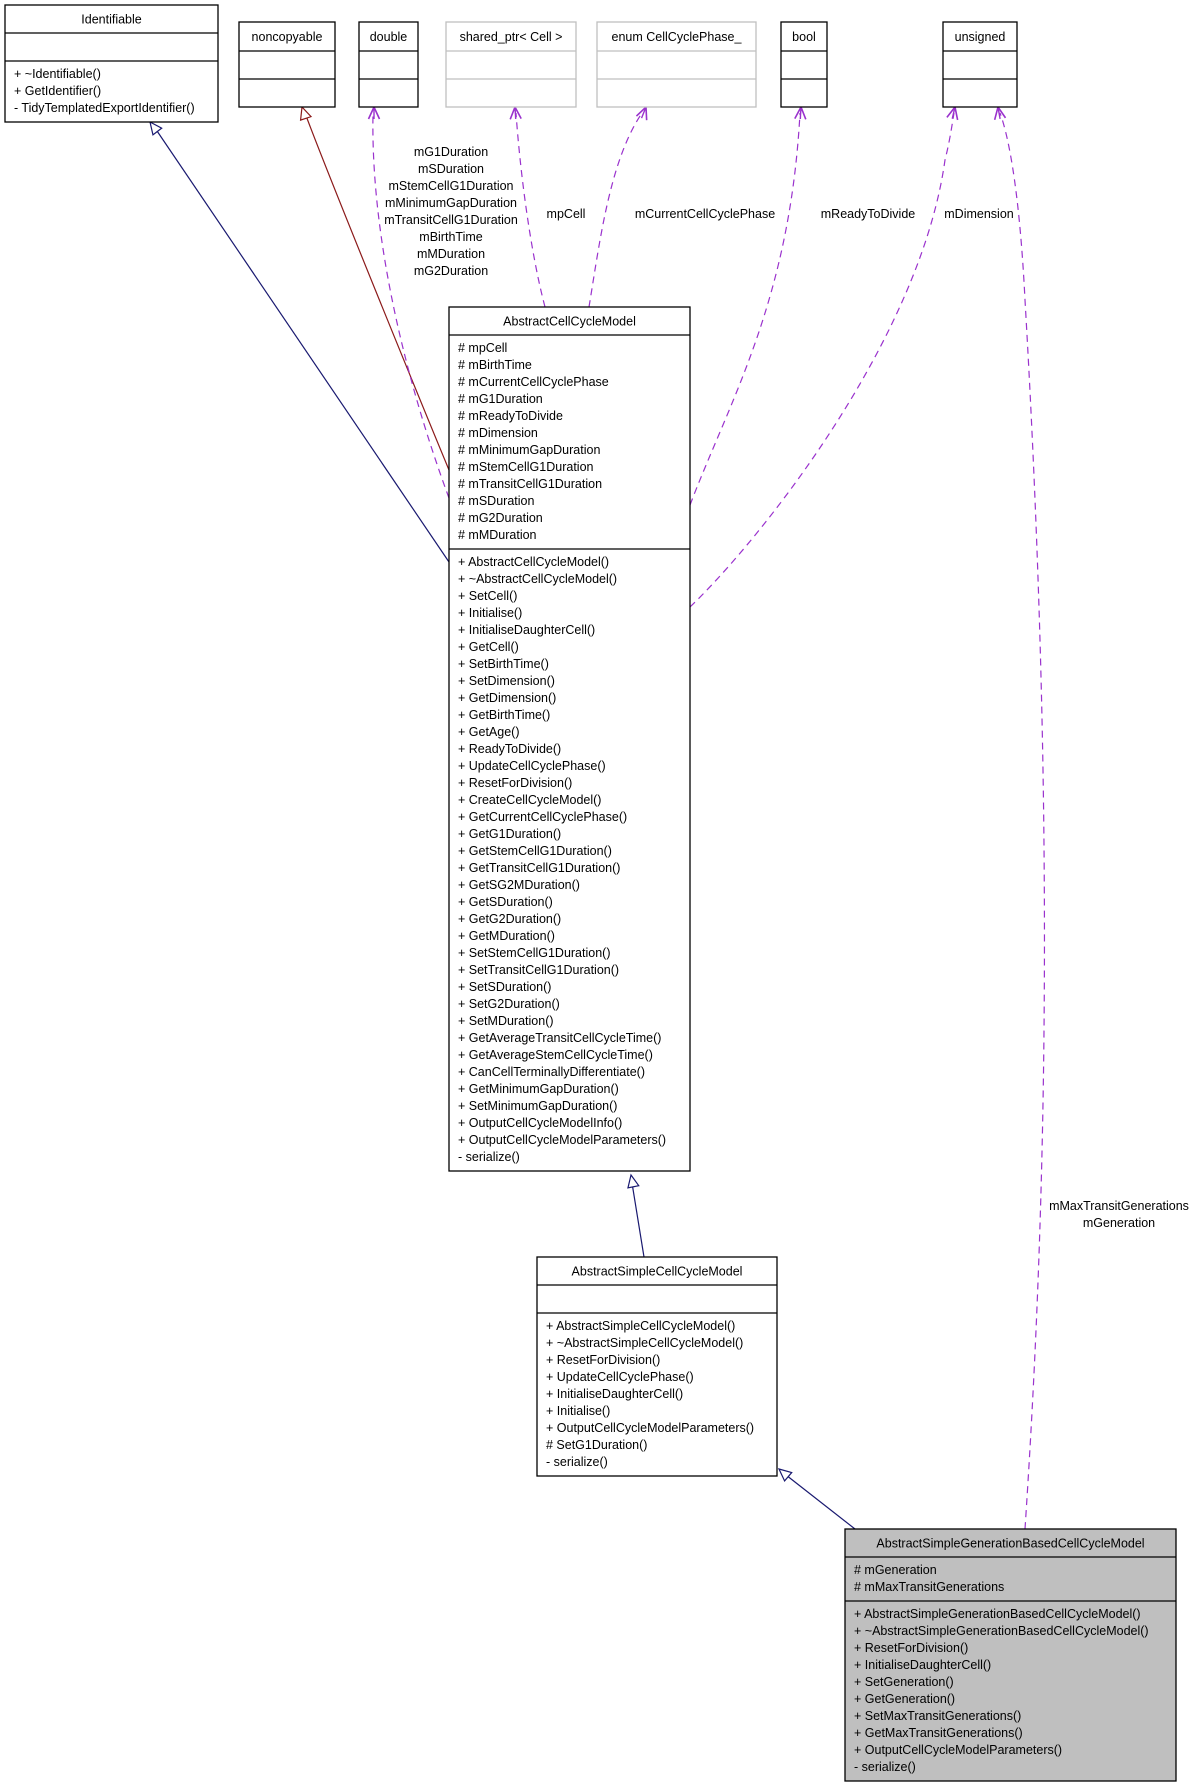 This screenshot has height=1789, width=1196. Describe the element at coordinates (104, 108) in the screenshot. I see `class-method: - TidyTemplatedExportIdentifier()` at that location.